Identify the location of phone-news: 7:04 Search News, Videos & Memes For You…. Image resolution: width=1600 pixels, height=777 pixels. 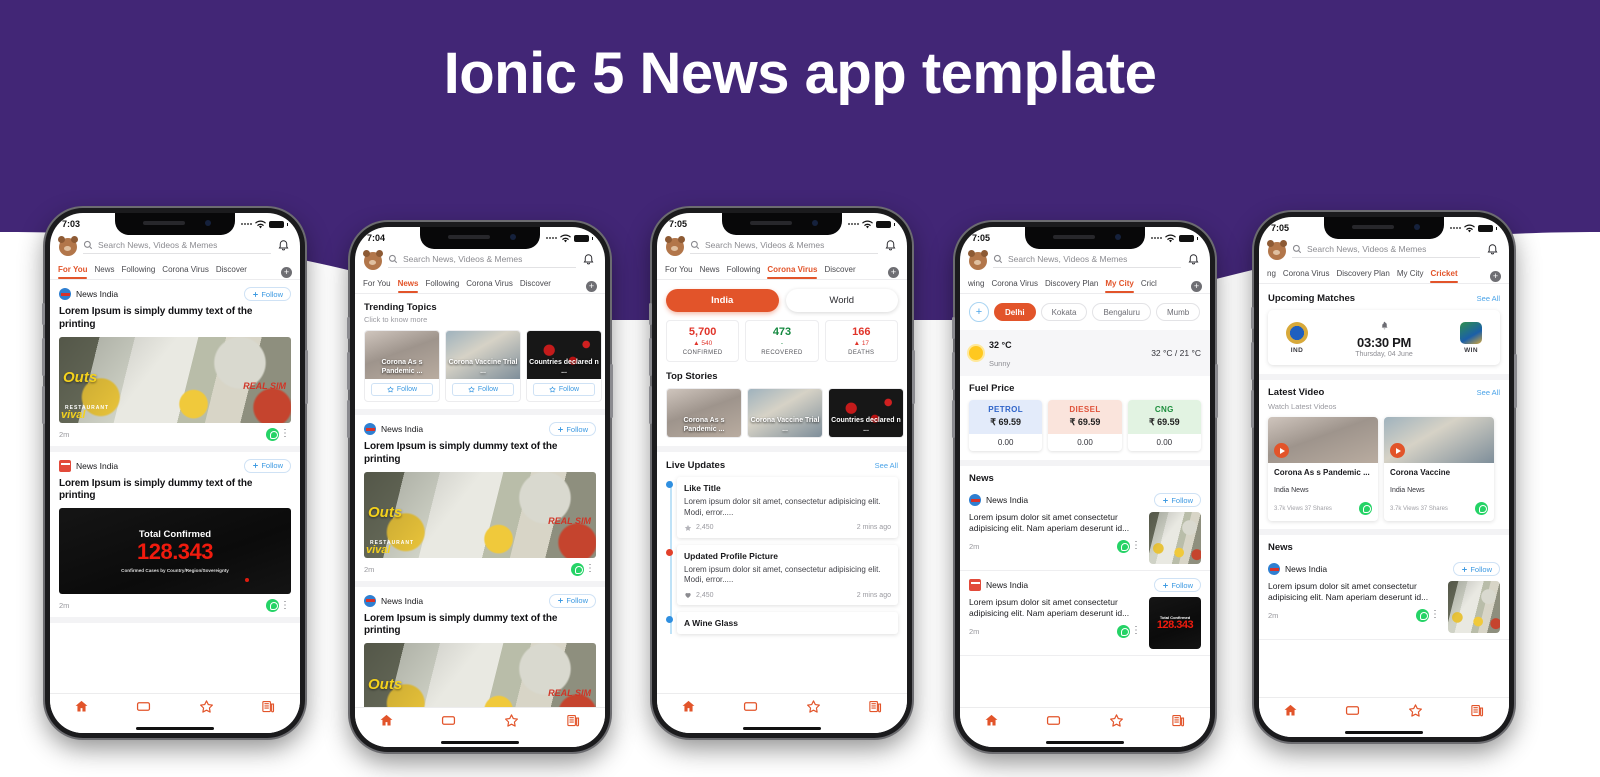
(480, 487).